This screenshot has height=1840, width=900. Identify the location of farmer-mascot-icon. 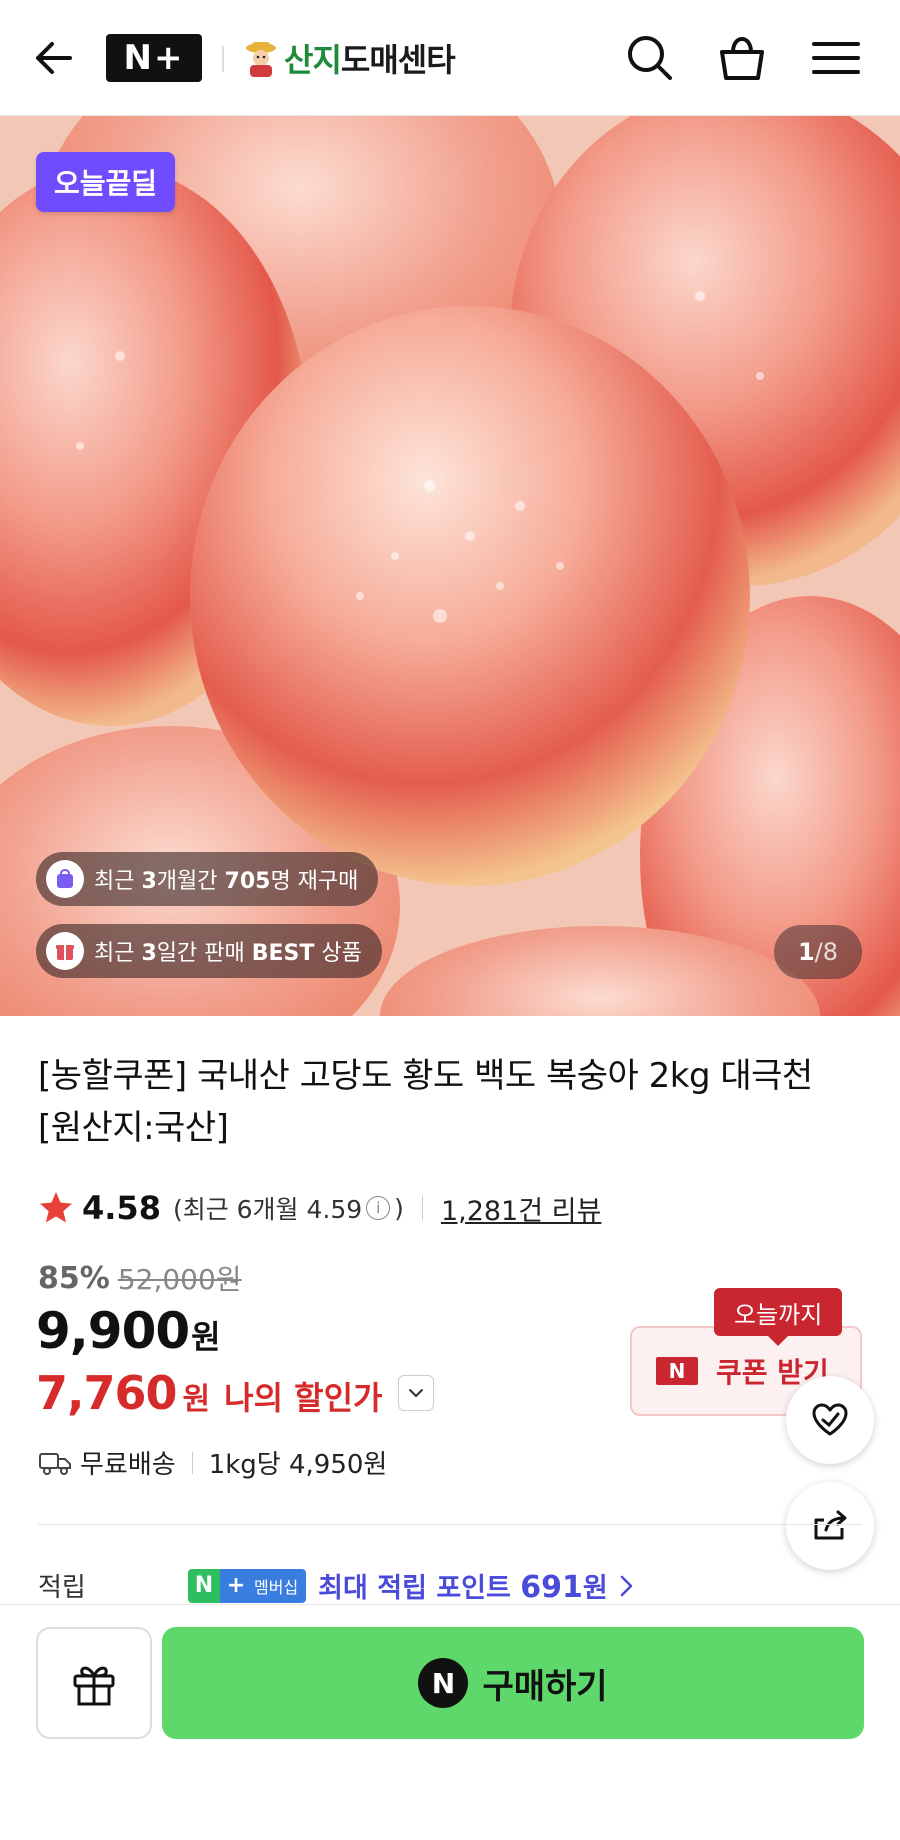
(261, 59).